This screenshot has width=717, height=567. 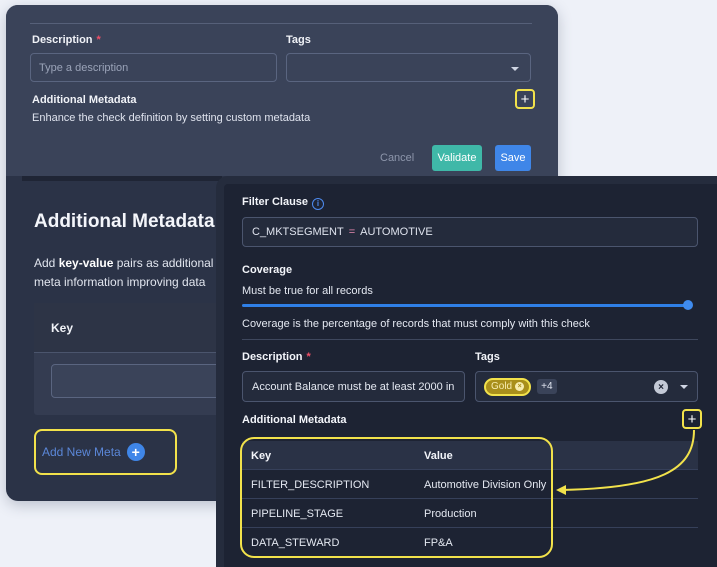 What do you see at coordinates (457, 158) in the screenshot?
I see `validate-button: Validate` at bounding box center [457, 158].